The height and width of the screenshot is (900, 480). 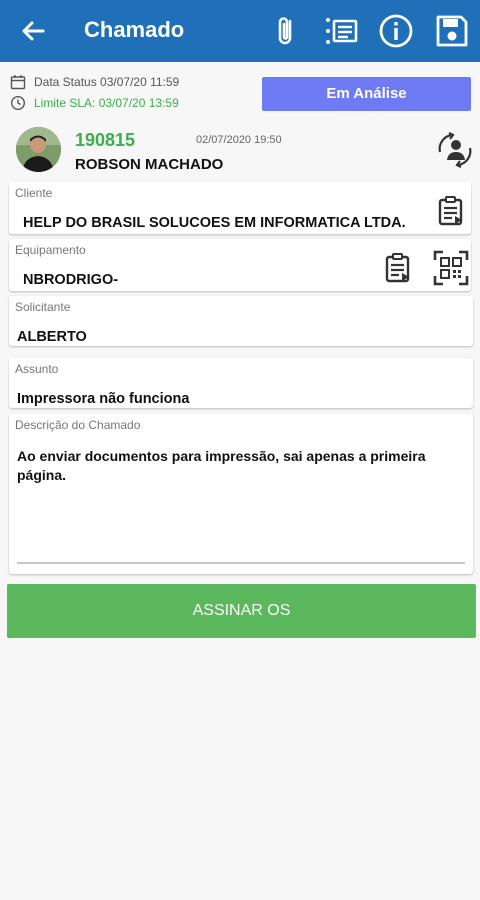 What do you see at coordinates (240, 31) in the screenshot?
I see `app-bar: Chamado` at bounding box center [240, 31].